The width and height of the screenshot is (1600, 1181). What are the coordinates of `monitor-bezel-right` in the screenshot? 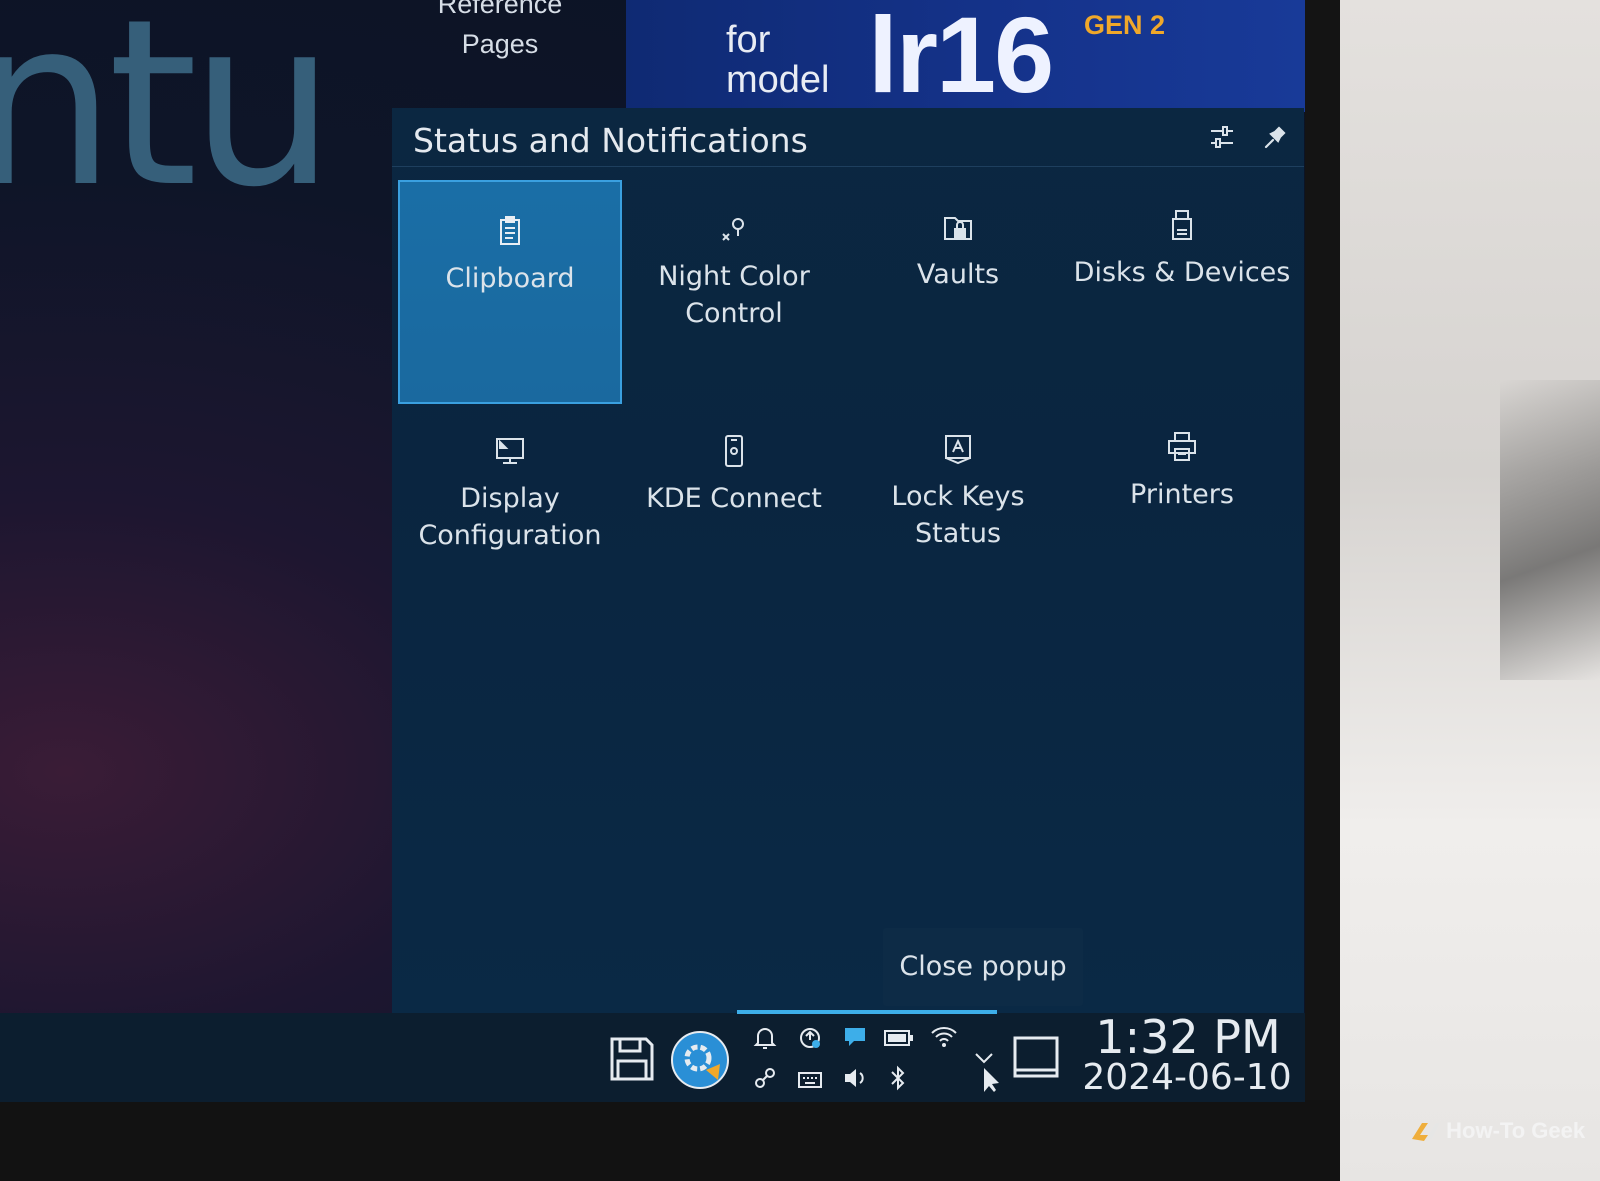 It's located at (1320, 590).